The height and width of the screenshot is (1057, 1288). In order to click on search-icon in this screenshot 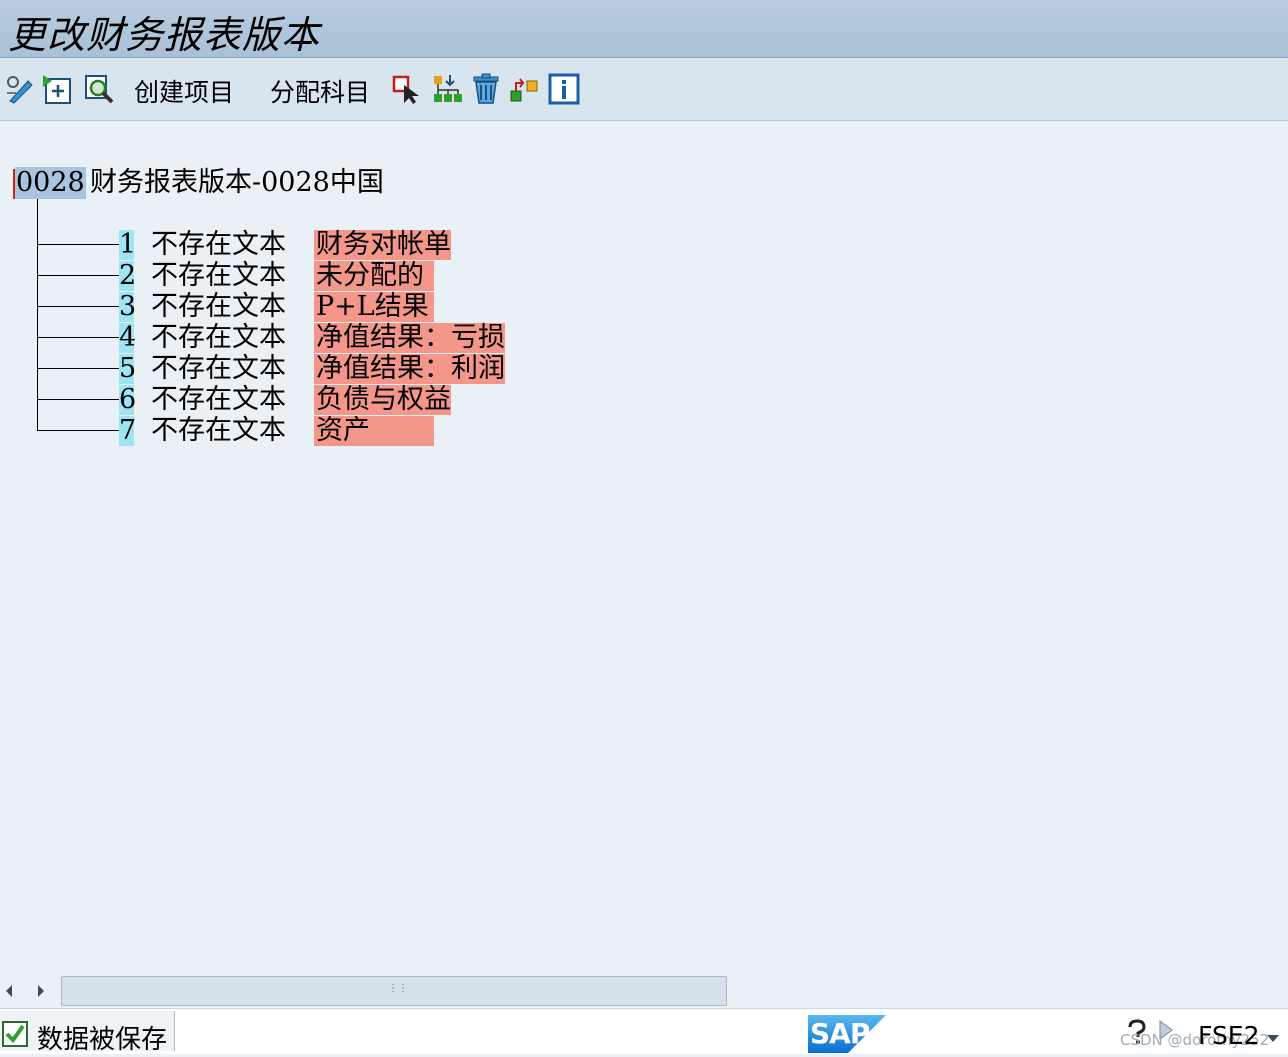, I will do `click(99, 89)`.